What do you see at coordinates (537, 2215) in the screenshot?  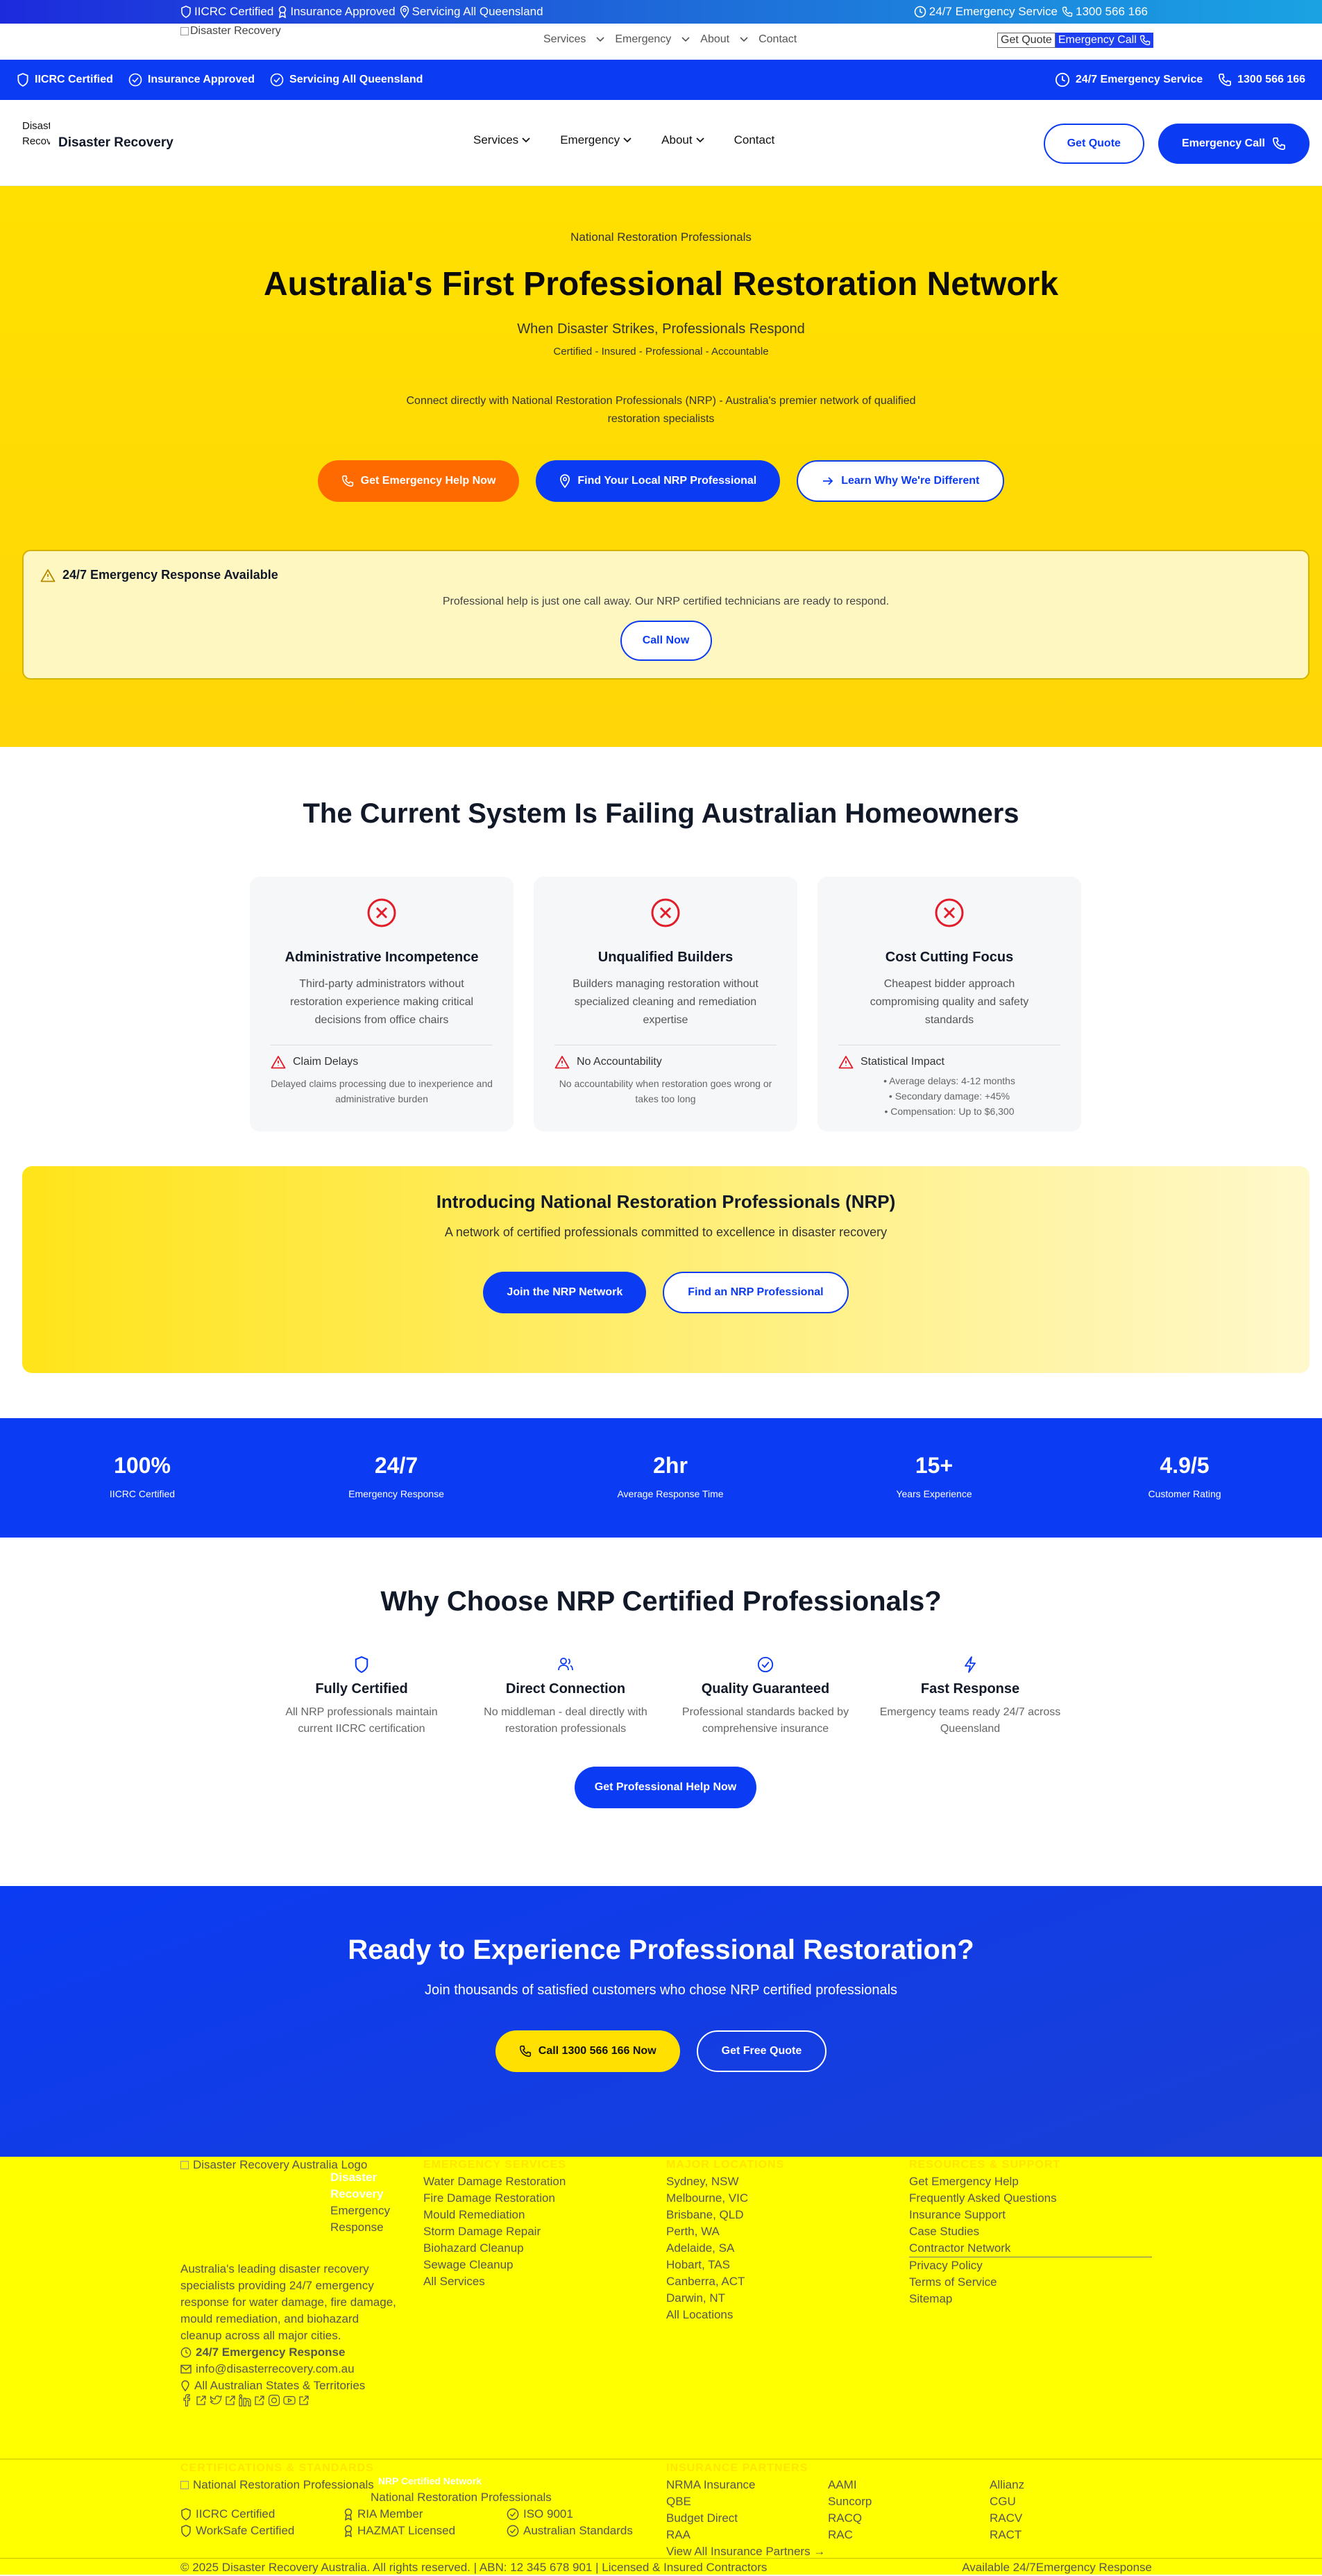 I see `footer-service-link: Mould Remediation` at bounding box center [537, 2215].